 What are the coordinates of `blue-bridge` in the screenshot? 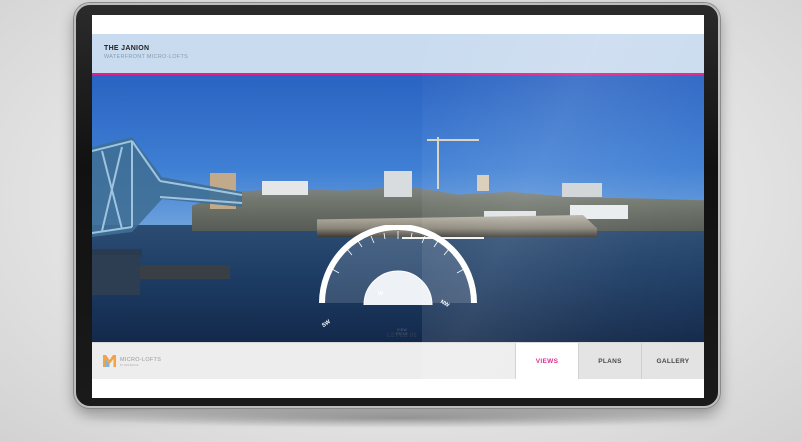 It's located at (167, 197).